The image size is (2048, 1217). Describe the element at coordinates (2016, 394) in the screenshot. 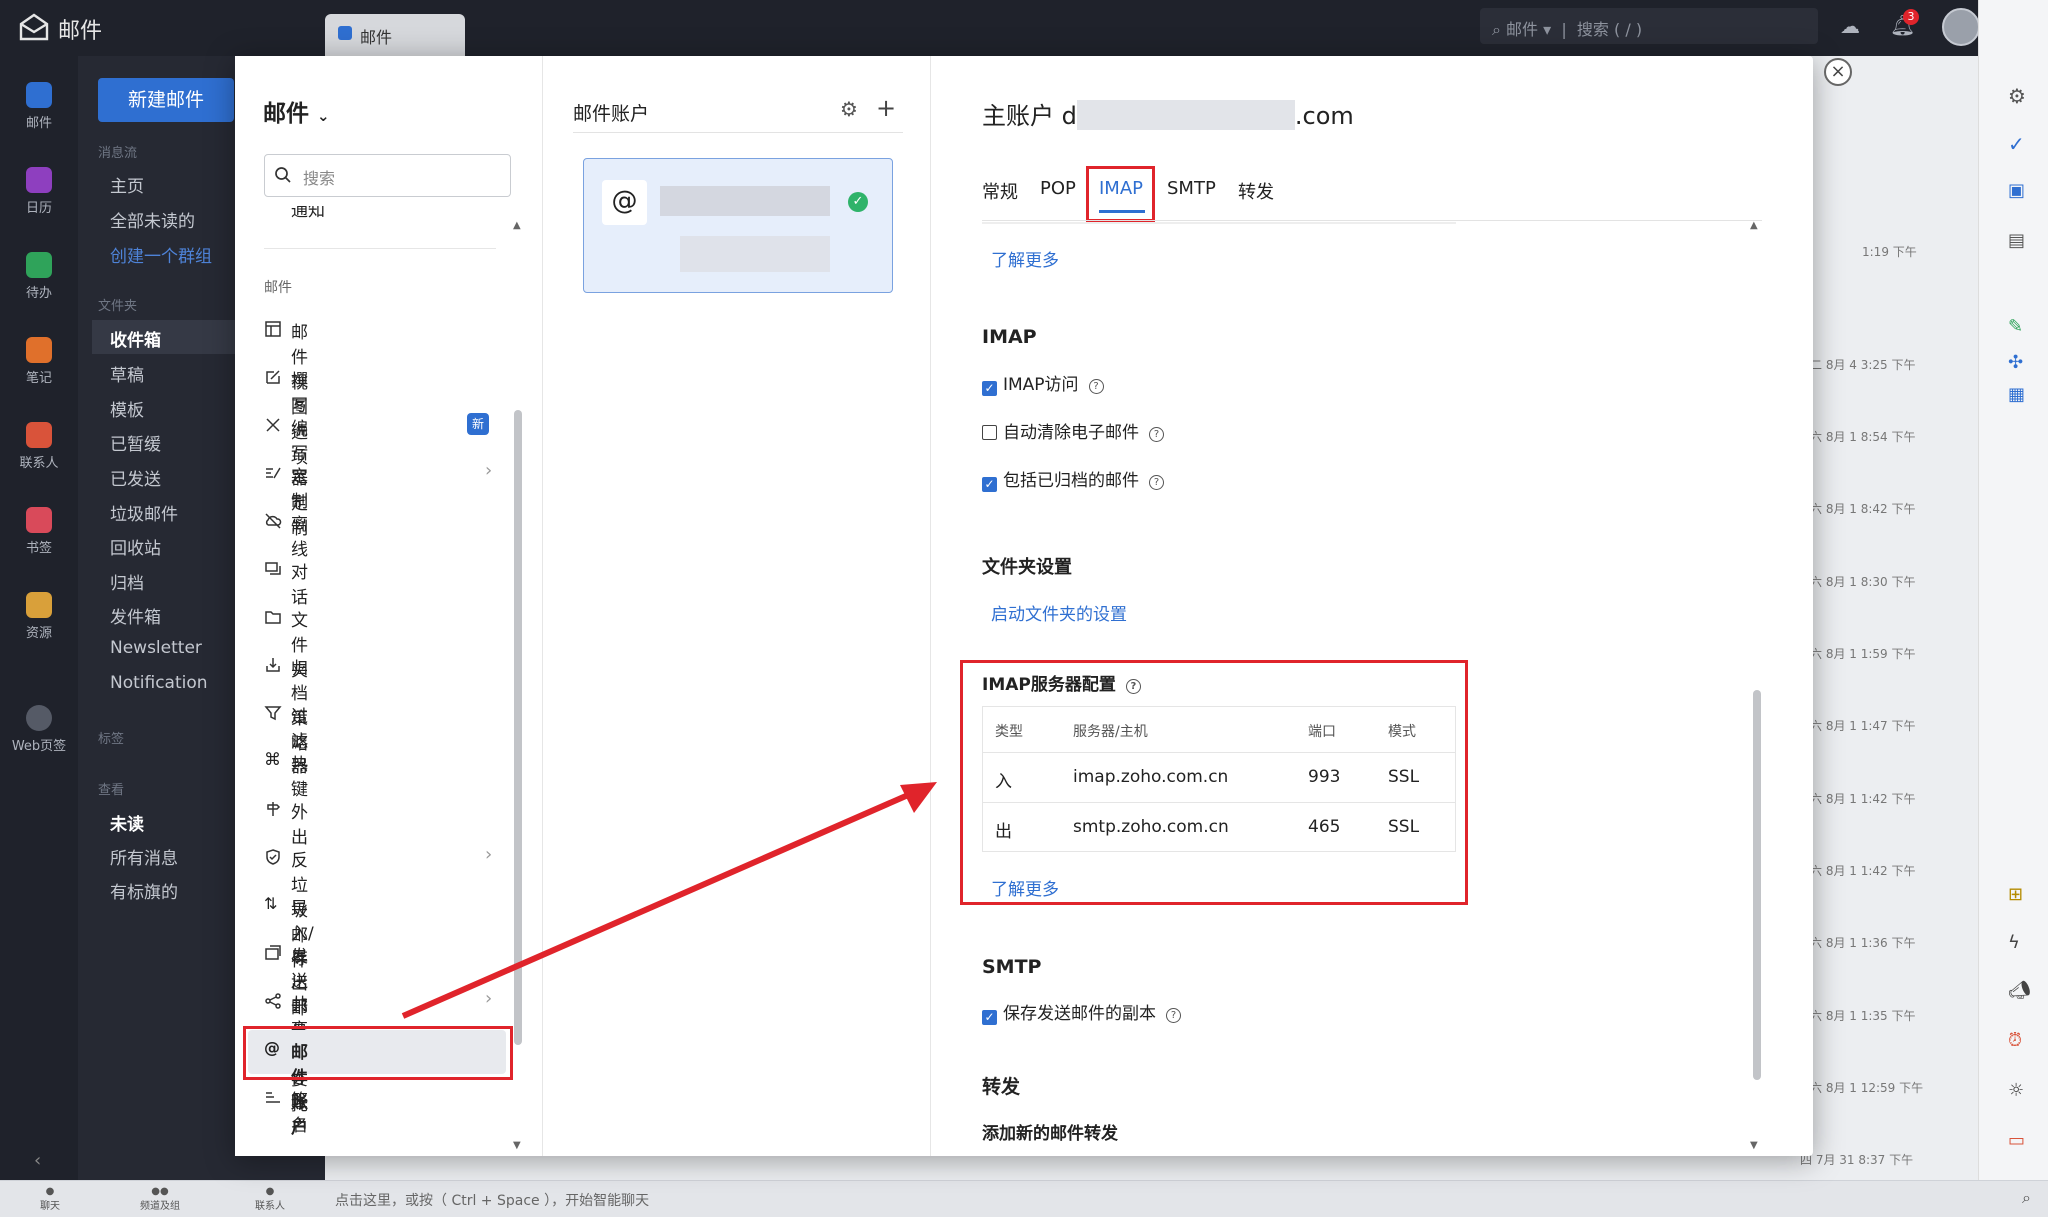

I see `chart-icon: ▦` at that location.